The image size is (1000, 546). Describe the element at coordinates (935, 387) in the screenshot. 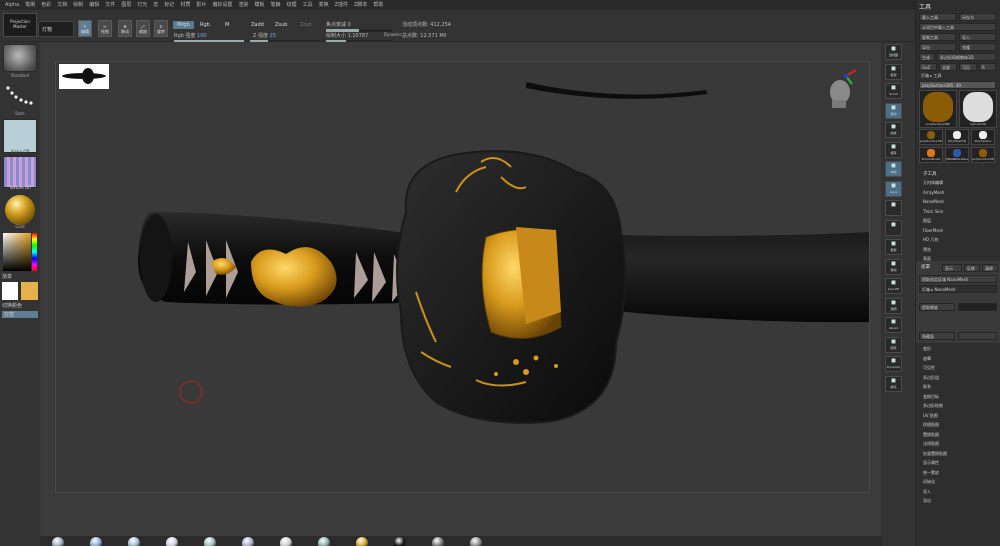

I see `tool-section-item: 联系` at that location.